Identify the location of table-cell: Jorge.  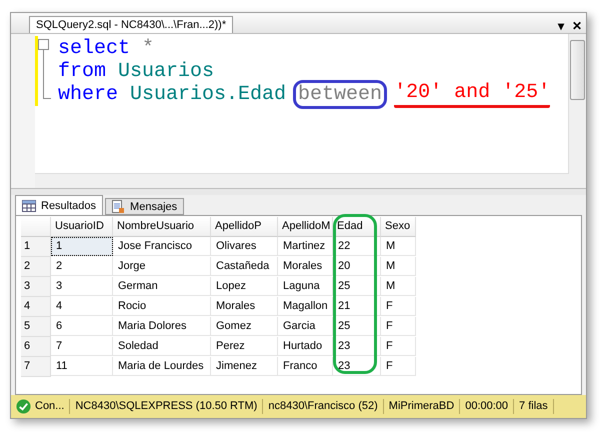
(162, 266).